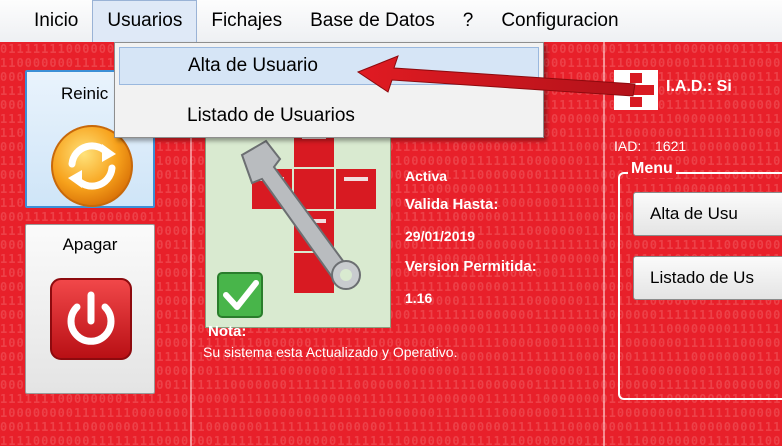 This screenshot has height=446, width=782. What do you see at coordinates (636, 90) in the screenshot?
I see `iad-logo-icon` at bounding box center [636, 90].